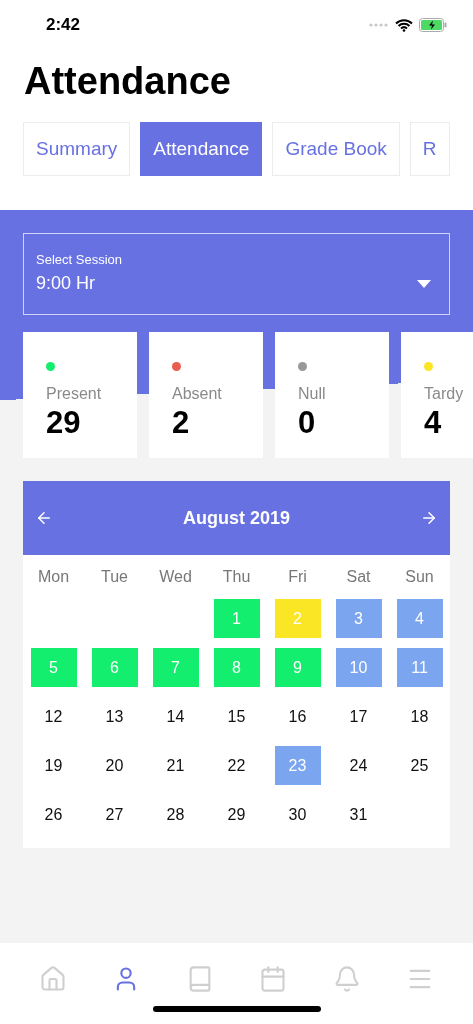 The image size is (473, 1024). I want to click on calendar-day: 31, so click(358, 814).